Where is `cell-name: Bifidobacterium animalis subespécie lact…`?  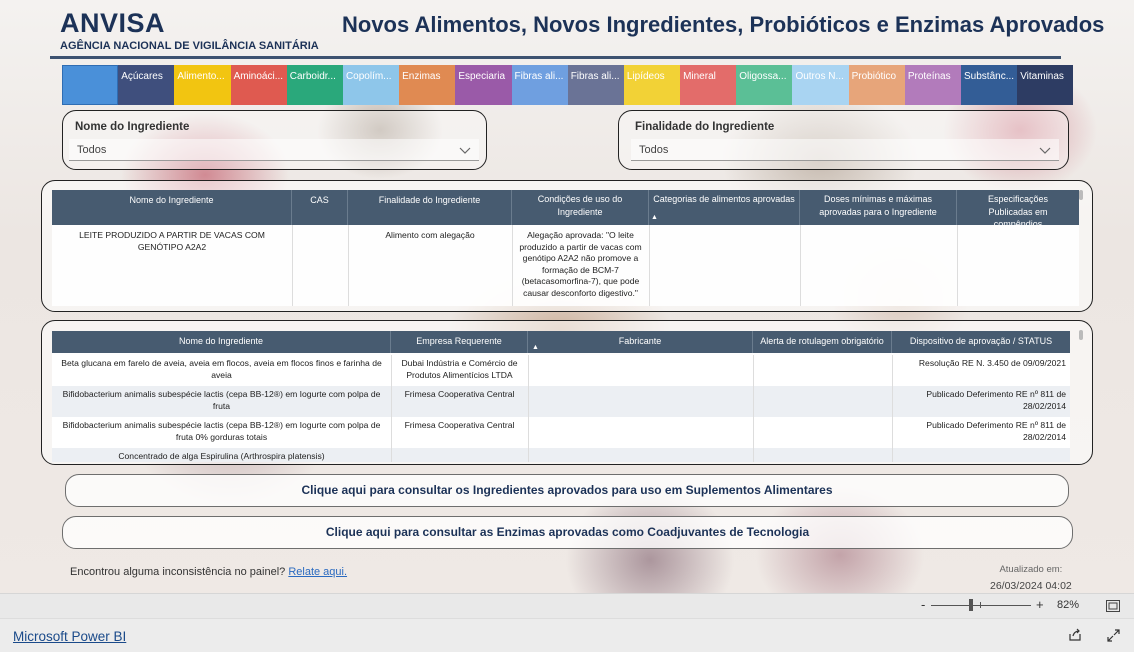 cell-name: Bifidobacterium animalis subespécie lact… is located at coordinates (221, 400).